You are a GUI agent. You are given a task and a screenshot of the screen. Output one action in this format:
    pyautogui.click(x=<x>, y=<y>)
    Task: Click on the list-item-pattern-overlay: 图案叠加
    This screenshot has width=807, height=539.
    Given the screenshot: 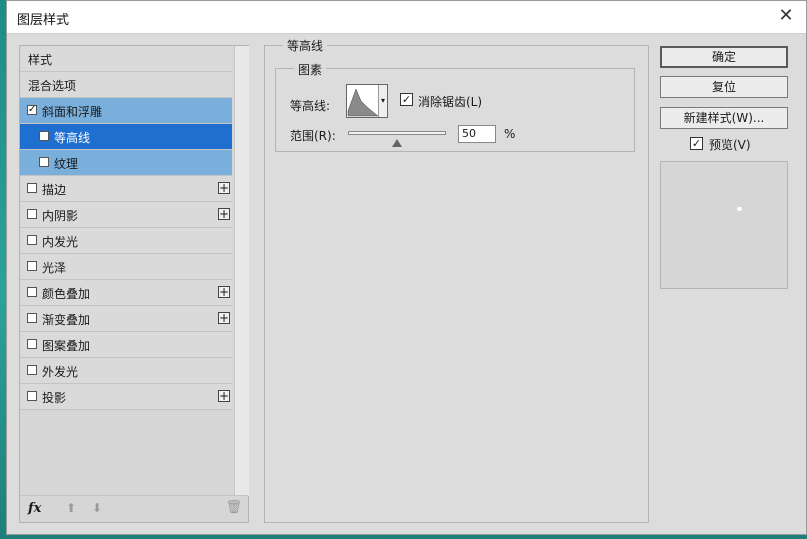 What is the action you would take?
    pyautogui.click(x=126, y=345)
    